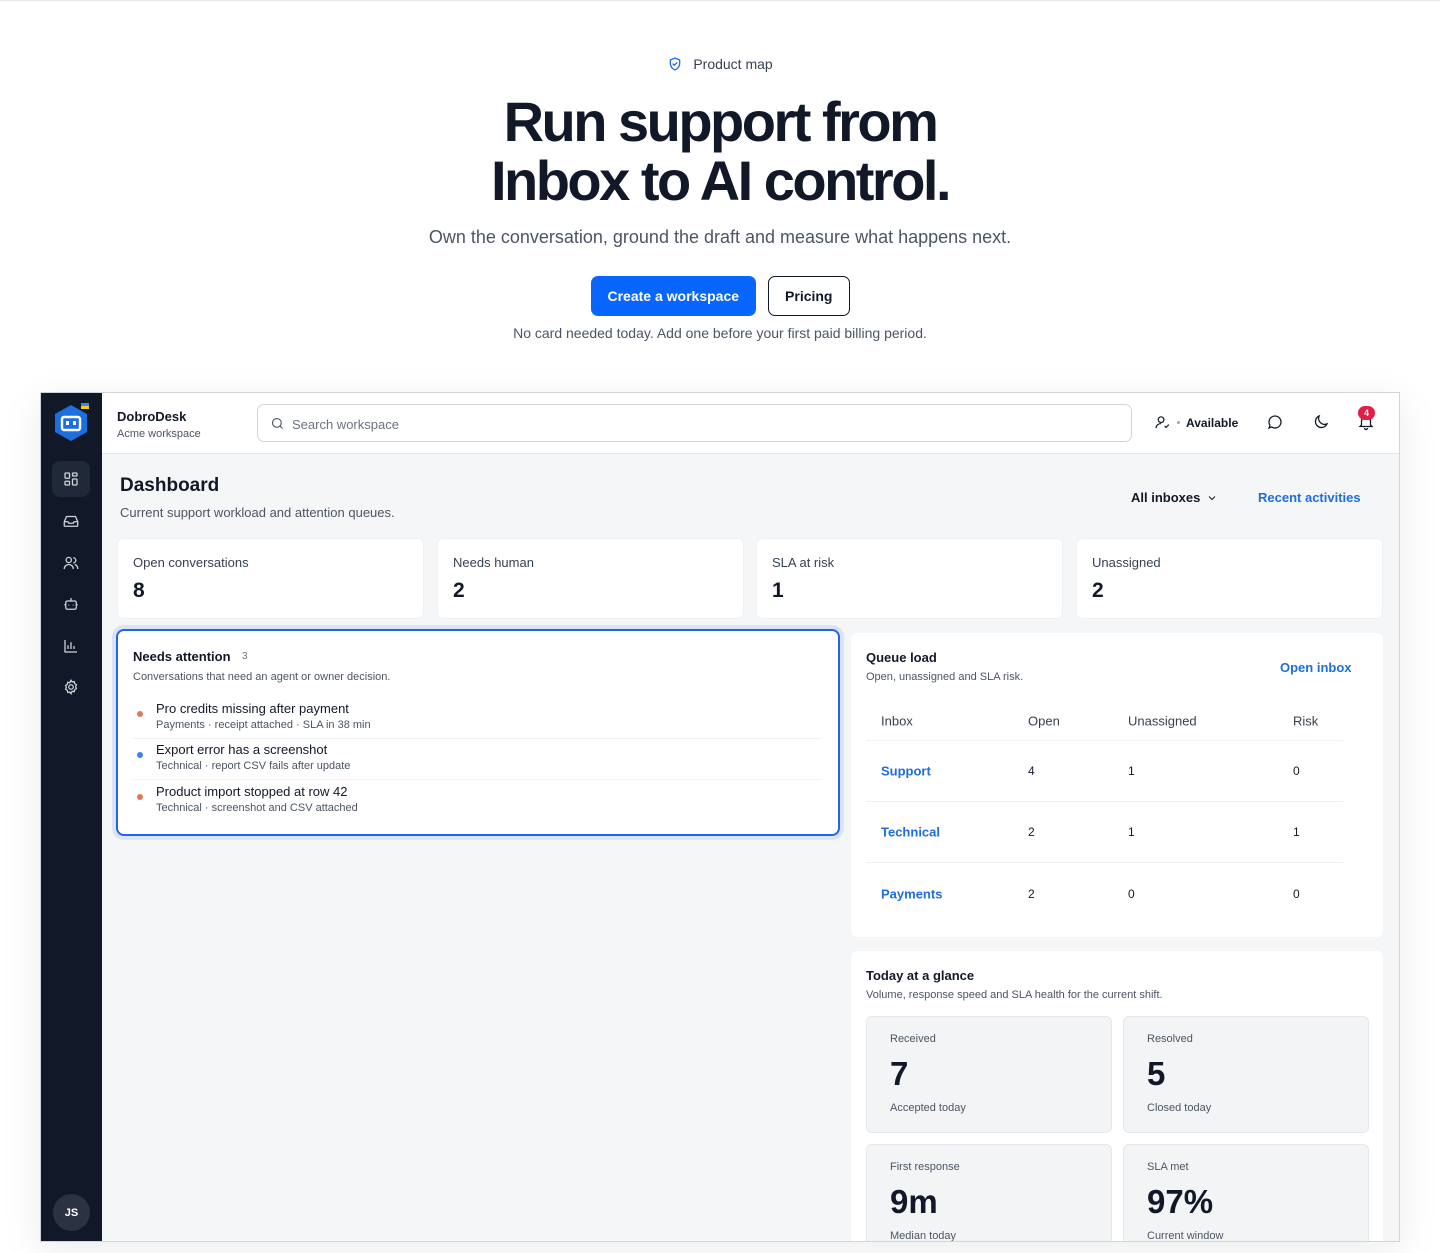 The height and width of the screenshot is (1253, 1440). What do you see at coordinates (1316, 667) in the screenshot?
I see `open-inbox-link: Open inbox` at bounding box center [1316, 667].